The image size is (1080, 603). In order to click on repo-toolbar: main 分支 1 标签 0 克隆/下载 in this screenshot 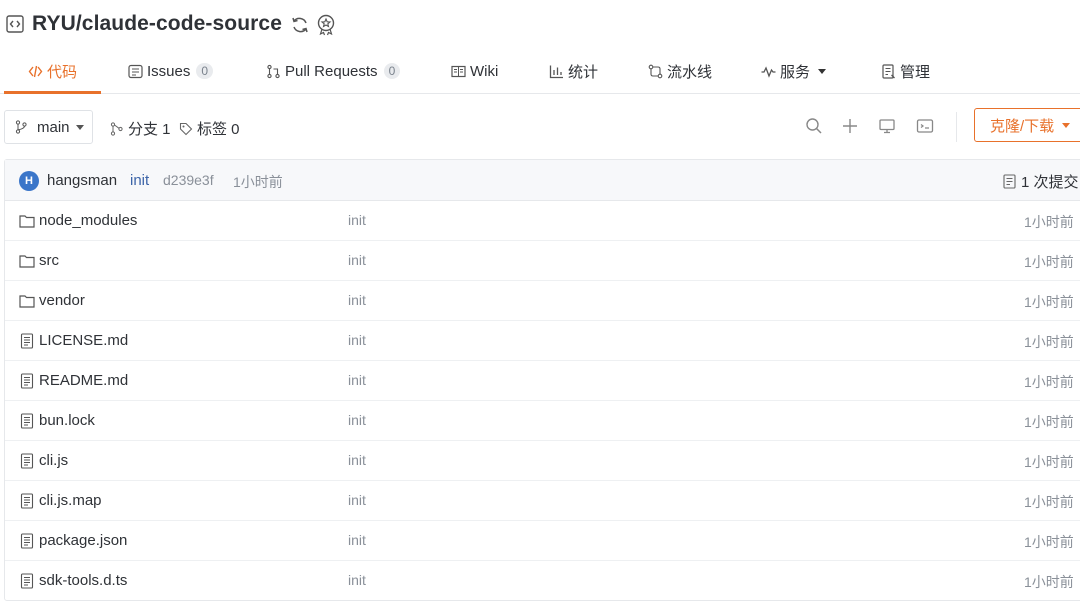, I will do `click(540, 127)`.